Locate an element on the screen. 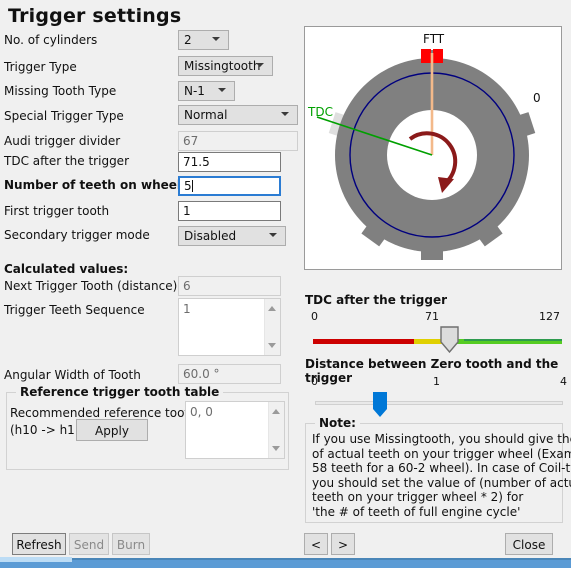 The image size is (571, 568). trigger-type-value: Missingtooth is located at coordinates (222, 66).